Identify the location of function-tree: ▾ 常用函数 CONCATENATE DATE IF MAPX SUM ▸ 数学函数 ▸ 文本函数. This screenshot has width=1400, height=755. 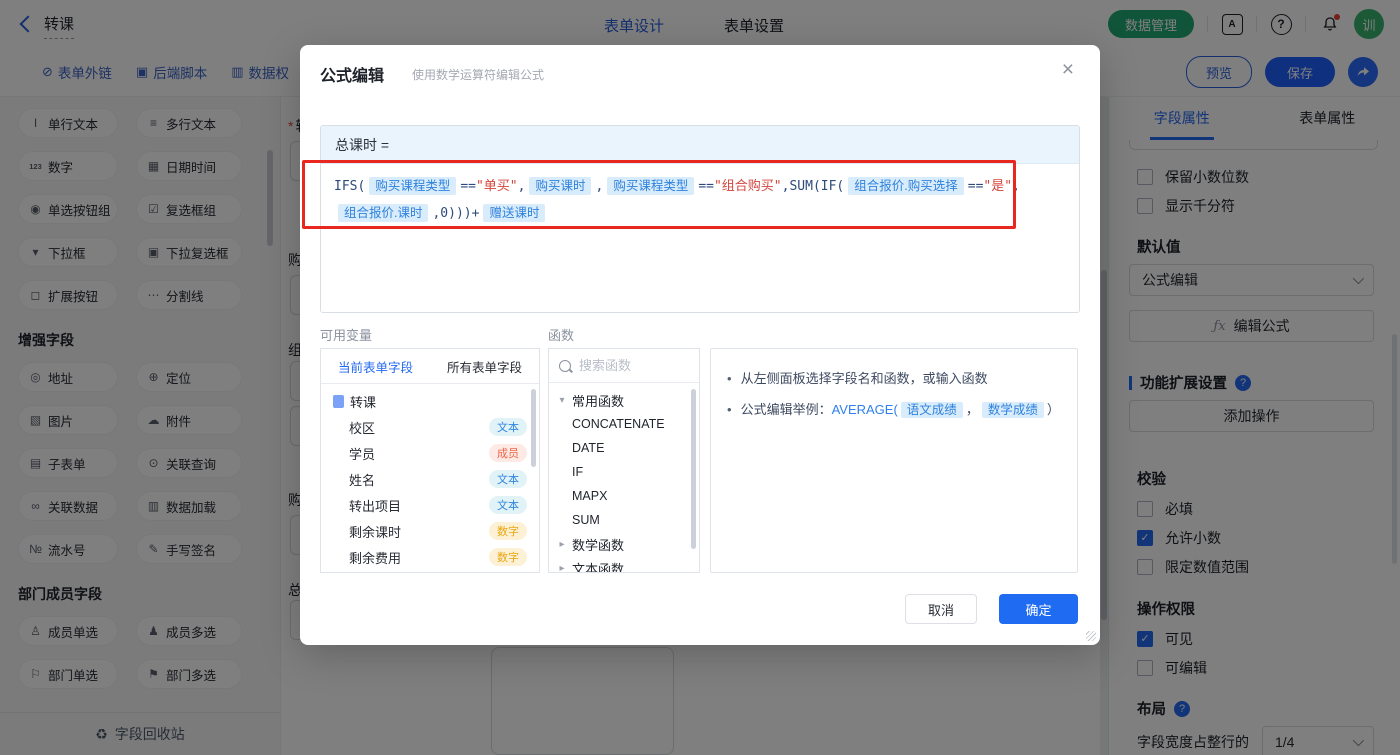
(624, 478).